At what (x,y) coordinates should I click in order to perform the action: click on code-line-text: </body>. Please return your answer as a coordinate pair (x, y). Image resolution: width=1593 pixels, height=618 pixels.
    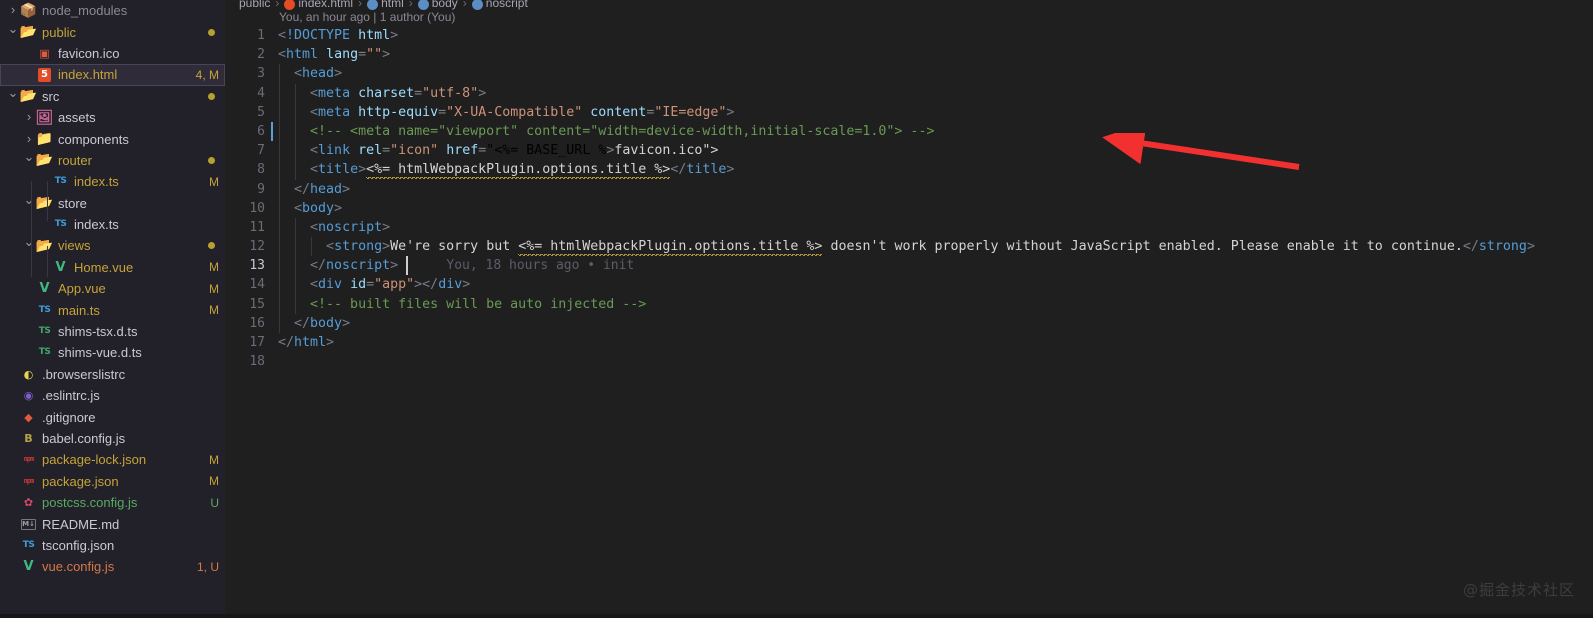
    Looking at the image, I should click on (322, 323).